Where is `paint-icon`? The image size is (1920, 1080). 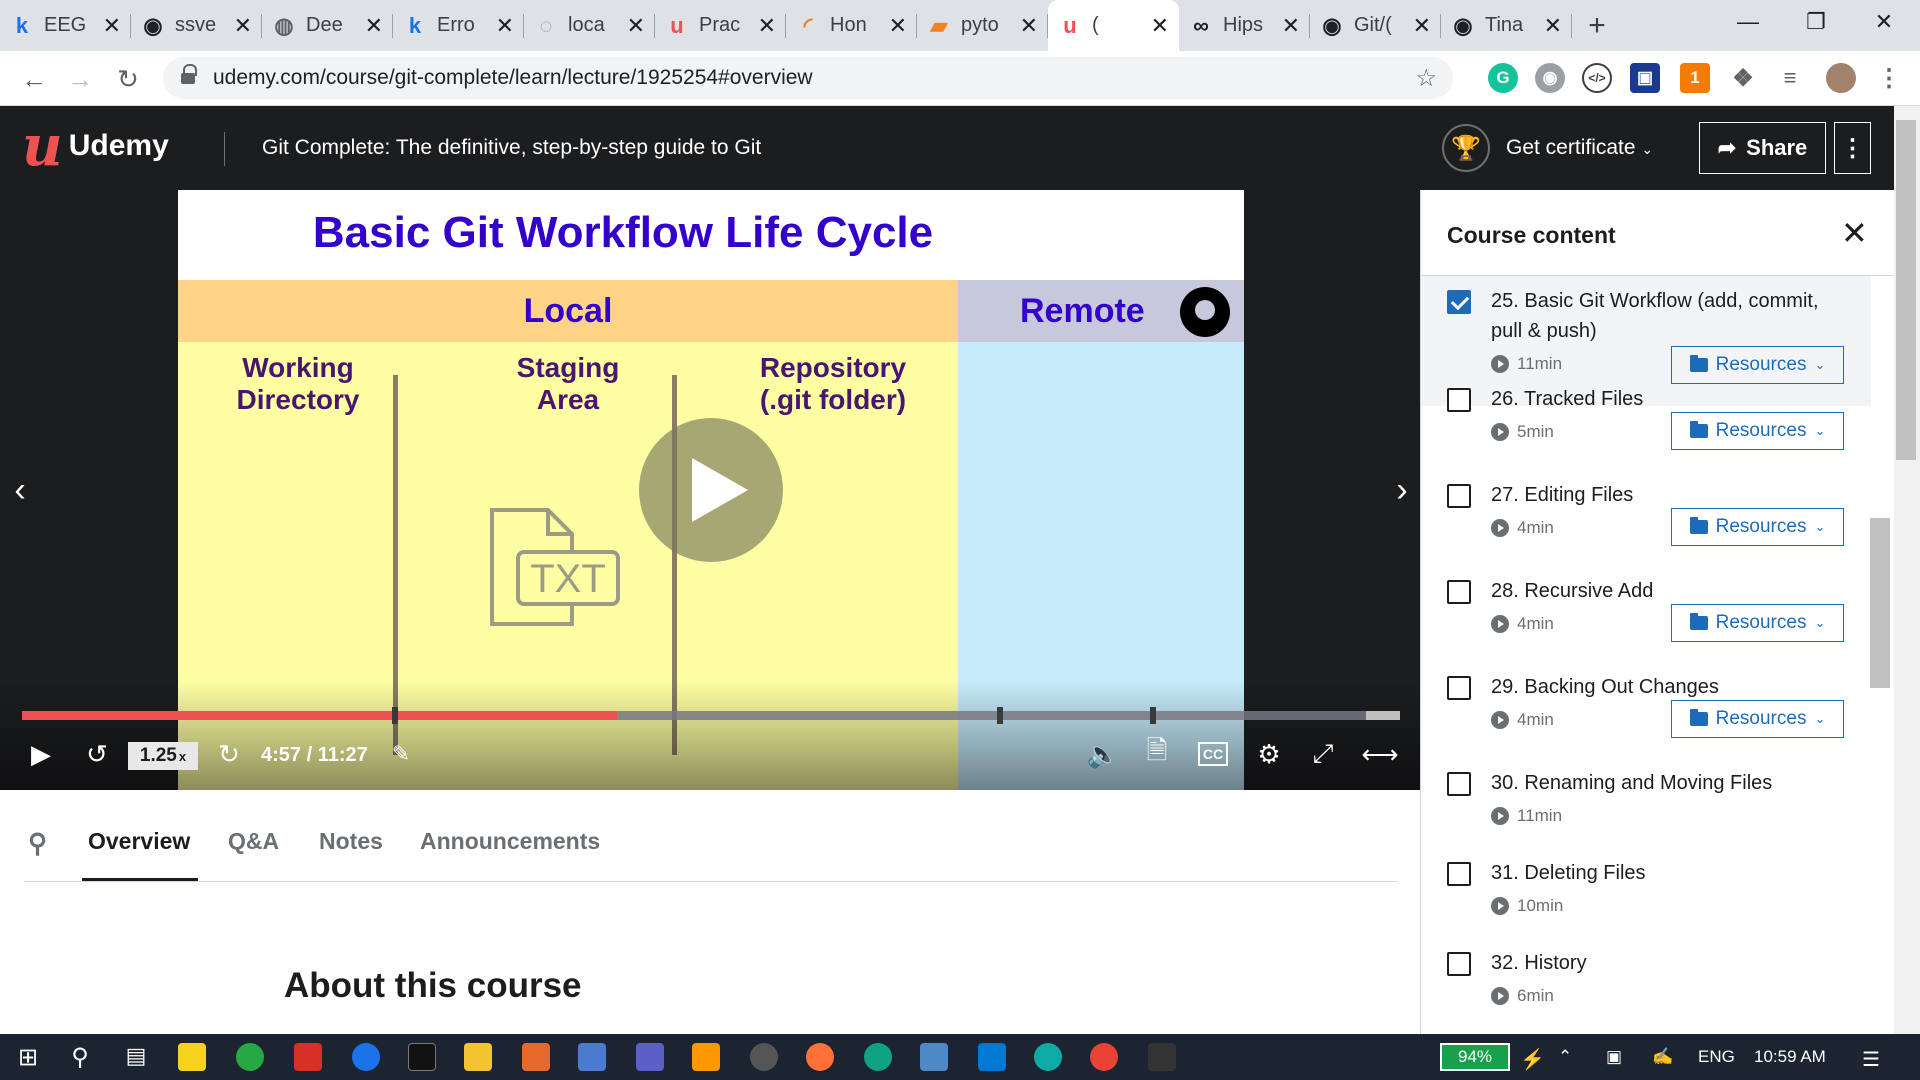 paint-icon is located at coordinates (592, 1057).